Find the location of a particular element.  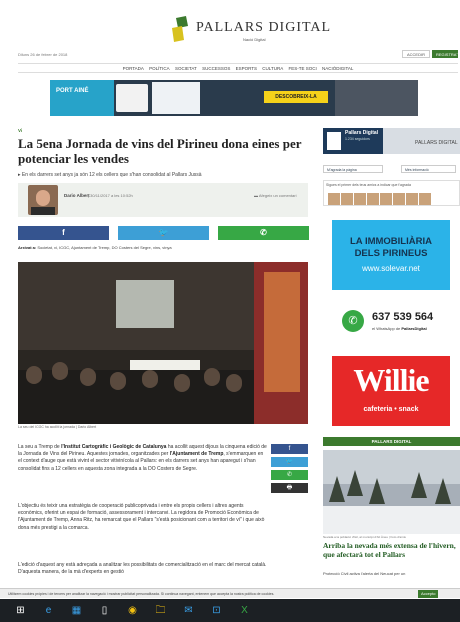

access-button: ACCEDIR is located at coordinates (416, 54).